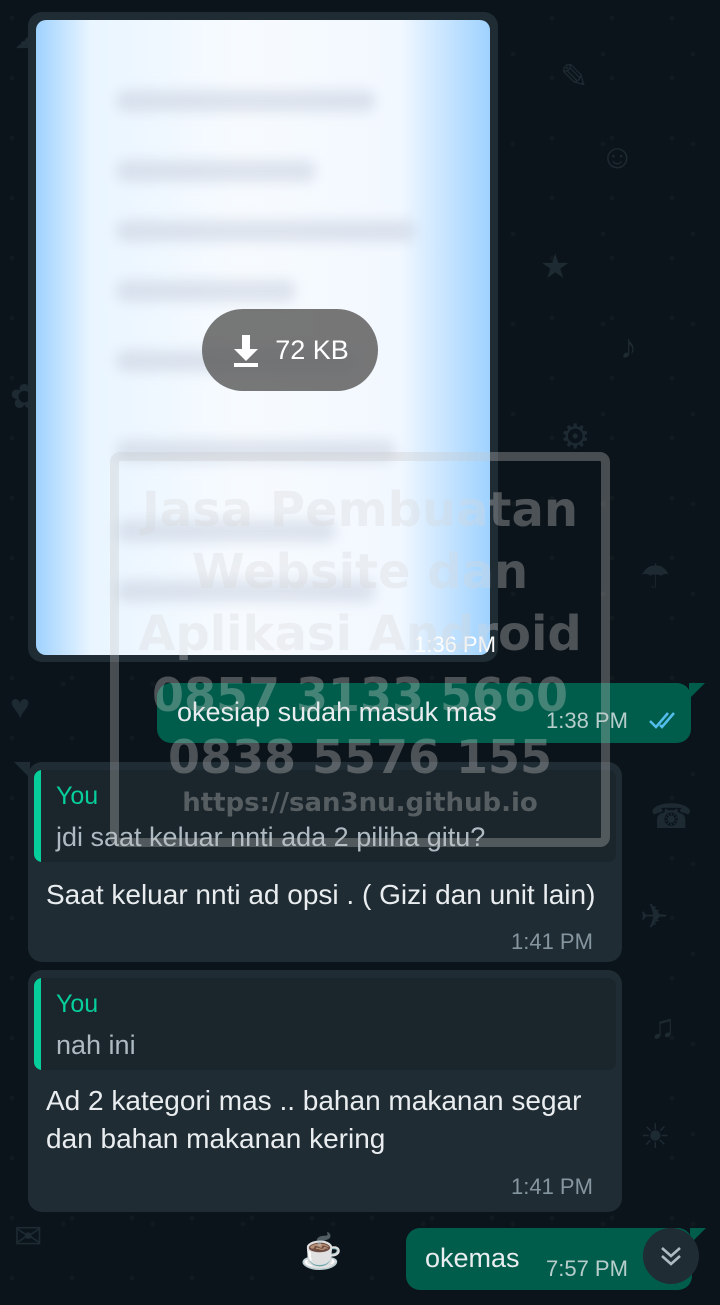 This screenshot has width=720, height=1305. What do you see at coordinates (321, 1252) in the screenshot?
I see `doodle-icon: ☕` at bounding box center [321, 1252].